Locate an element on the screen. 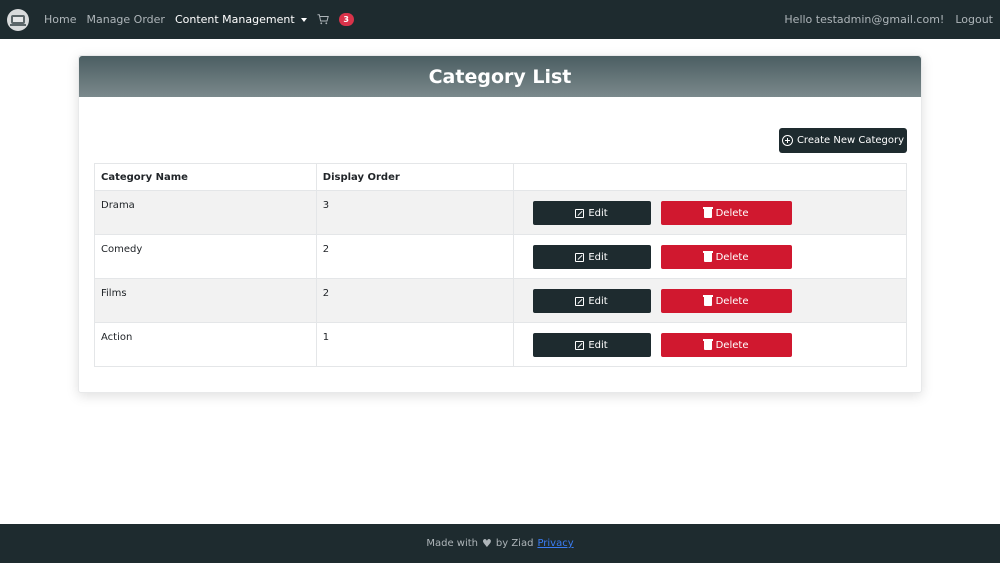  category-name-cell: Drama is located at coordinates (205, 212).